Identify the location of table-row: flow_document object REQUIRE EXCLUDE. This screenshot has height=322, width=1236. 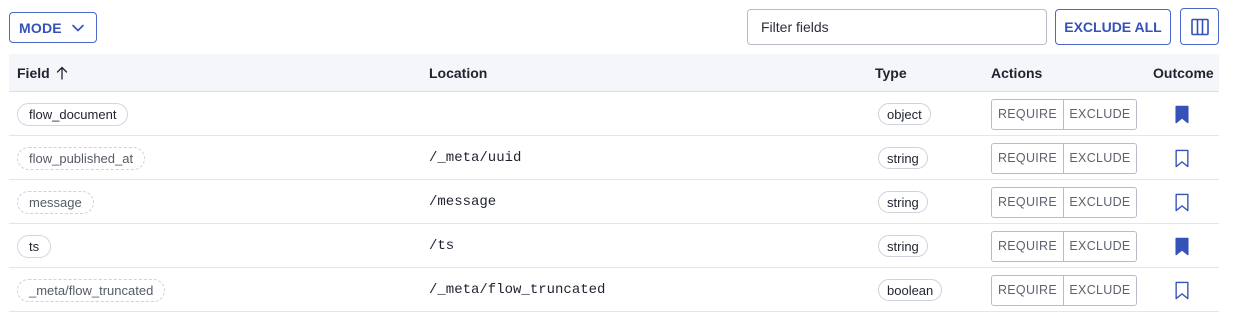
(614, 114).